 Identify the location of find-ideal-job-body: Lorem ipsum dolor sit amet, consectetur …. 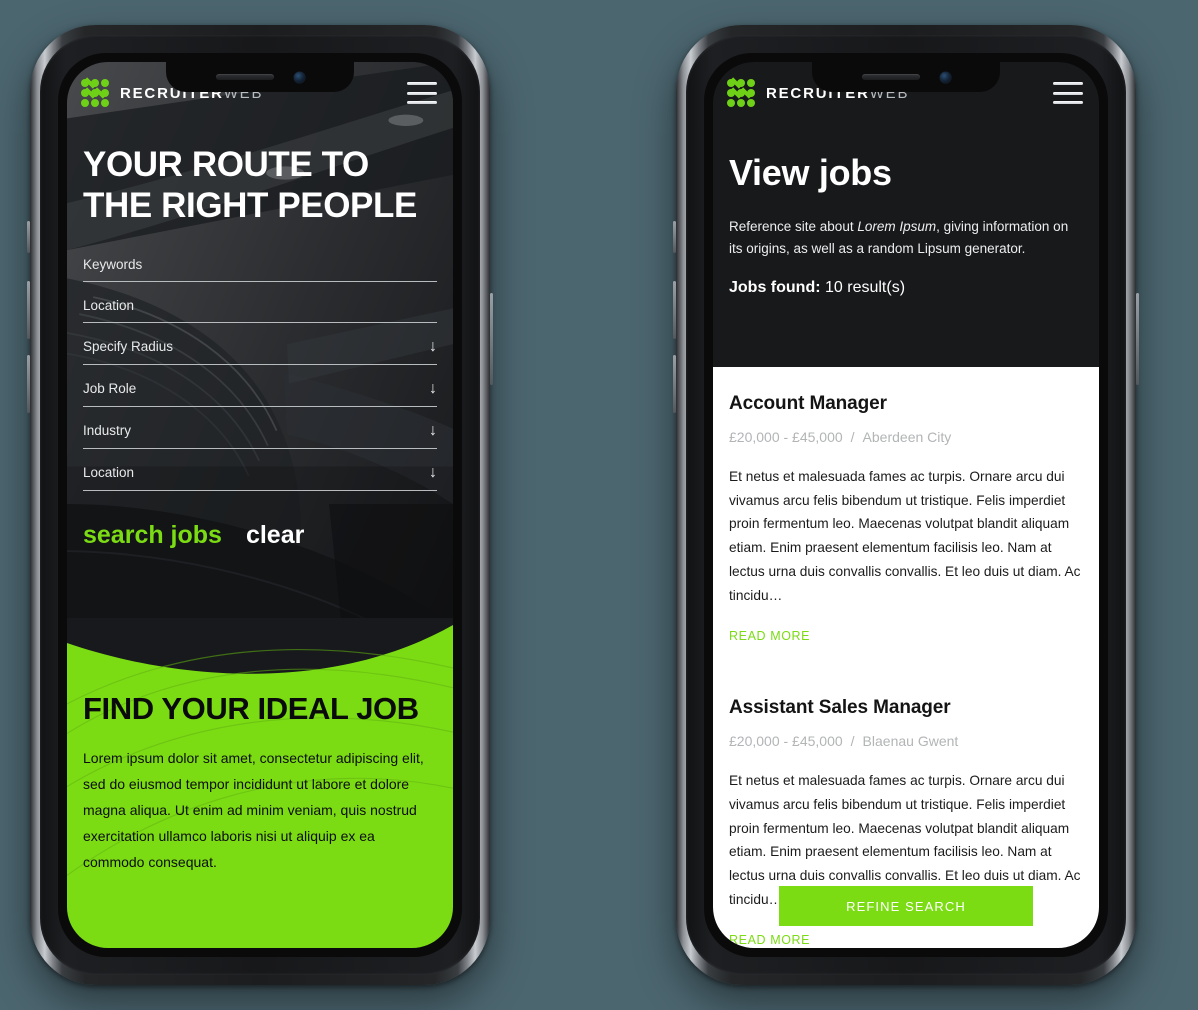
(253, 810).